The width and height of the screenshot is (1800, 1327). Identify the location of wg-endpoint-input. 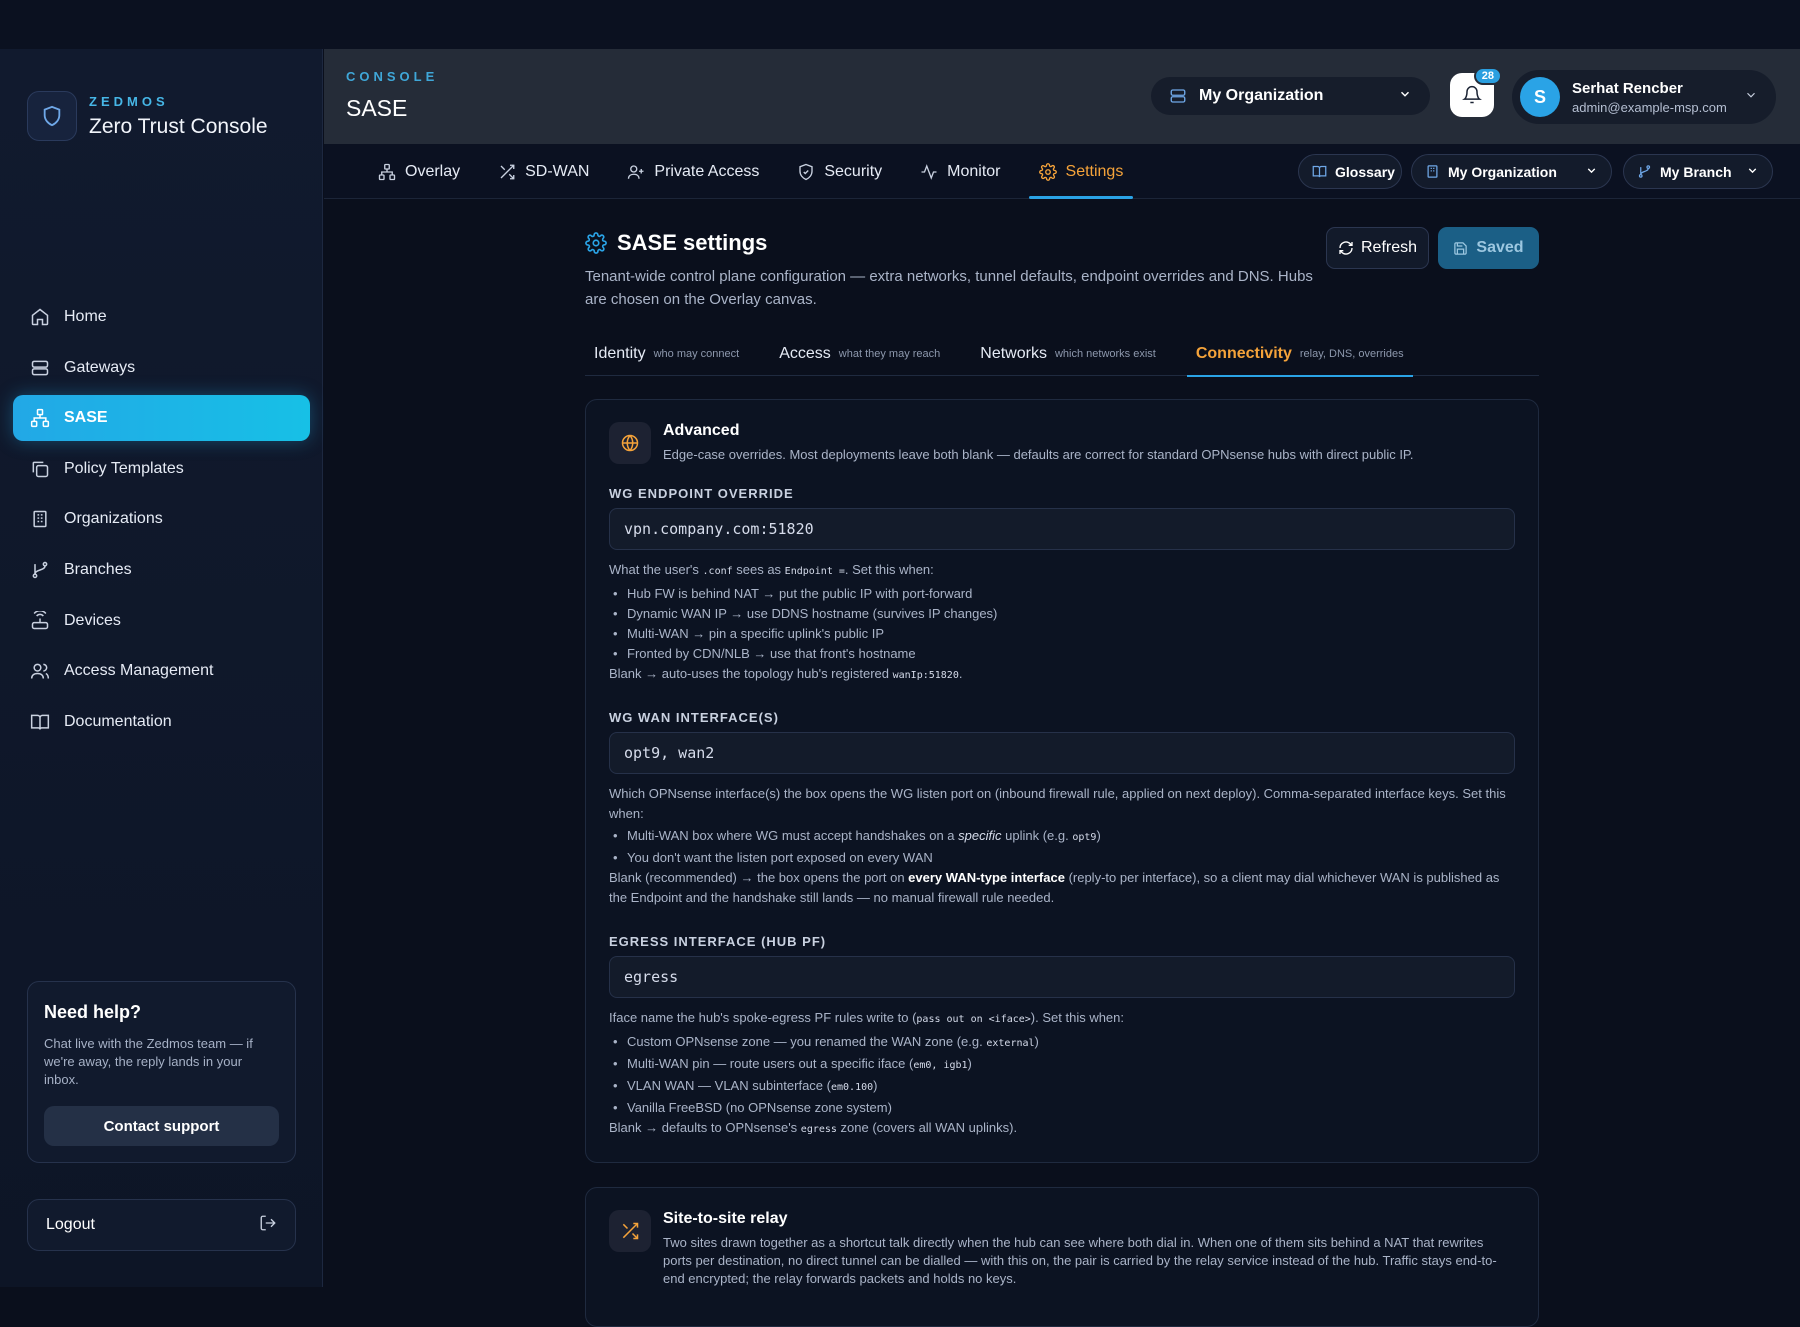
(1062, 529).